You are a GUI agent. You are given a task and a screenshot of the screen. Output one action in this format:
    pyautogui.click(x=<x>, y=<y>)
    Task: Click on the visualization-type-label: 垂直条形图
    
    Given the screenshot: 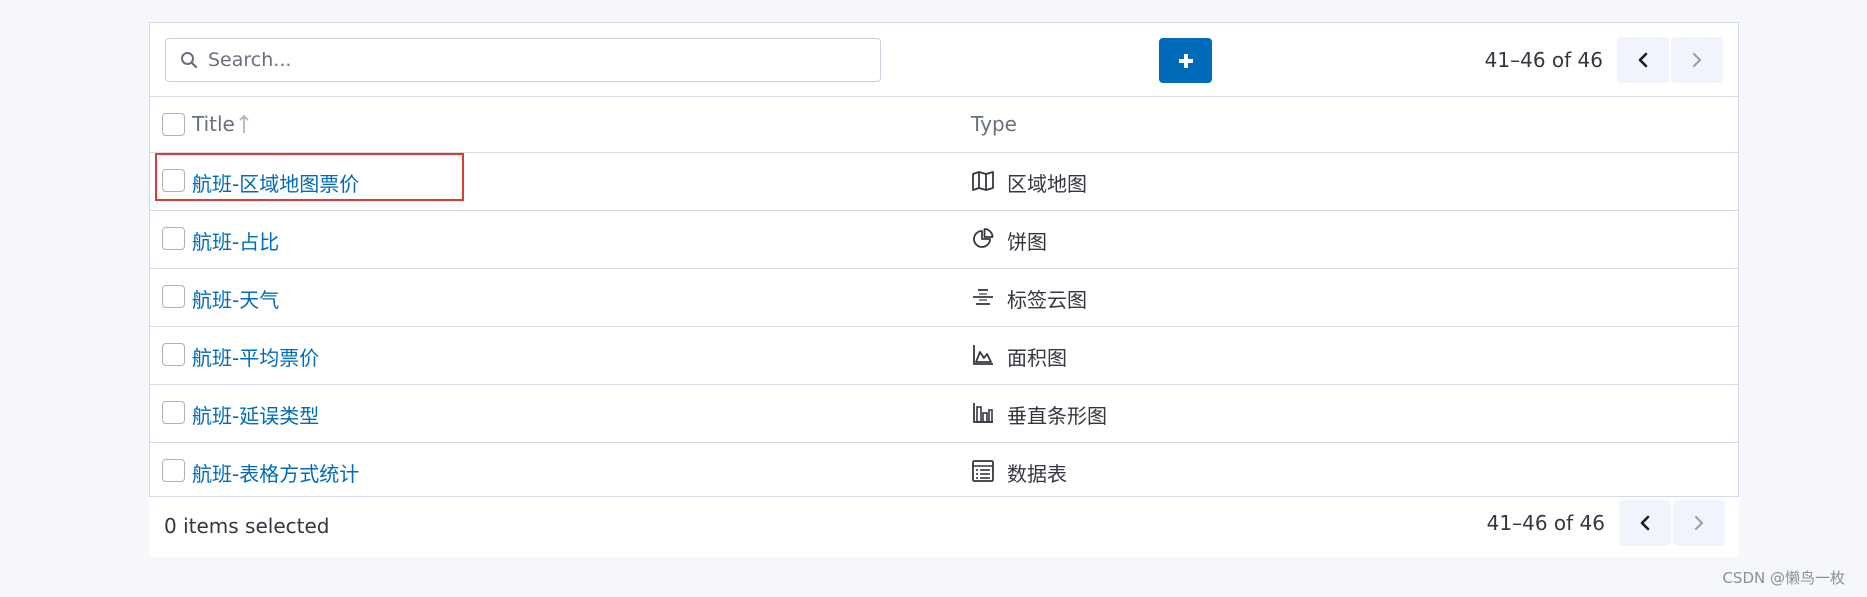 What is the action you would take?
    pyautogui.click(x=1057, y=416)
    